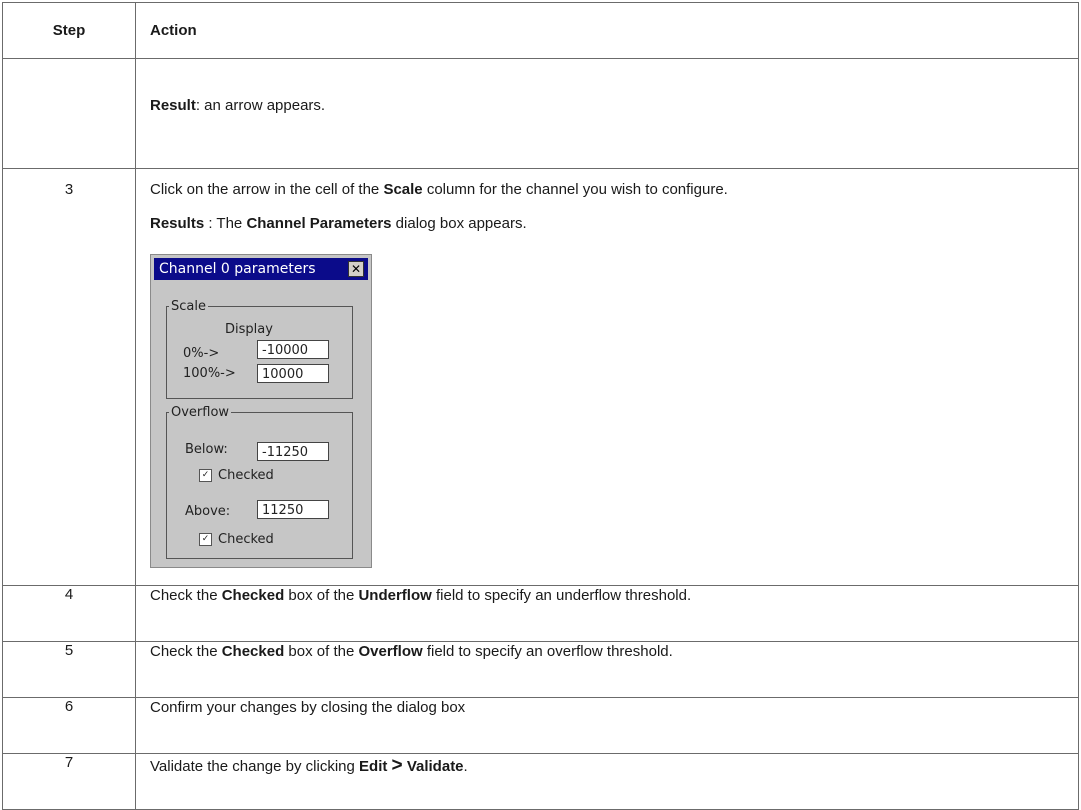 Image resolution: width=1081 pixels, height=810 pixels. I want to click on step-number: 5, so click(69, 669).